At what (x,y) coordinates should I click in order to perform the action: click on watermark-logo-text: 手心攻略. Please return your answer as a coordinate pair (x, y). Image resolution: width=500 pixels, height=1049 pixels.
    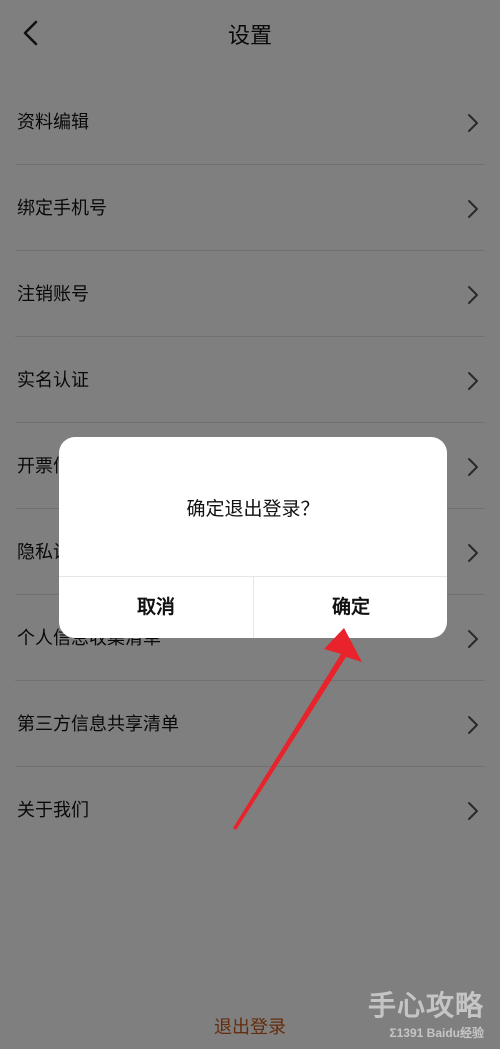
    Looking at the image, I should click on (425, 1005).